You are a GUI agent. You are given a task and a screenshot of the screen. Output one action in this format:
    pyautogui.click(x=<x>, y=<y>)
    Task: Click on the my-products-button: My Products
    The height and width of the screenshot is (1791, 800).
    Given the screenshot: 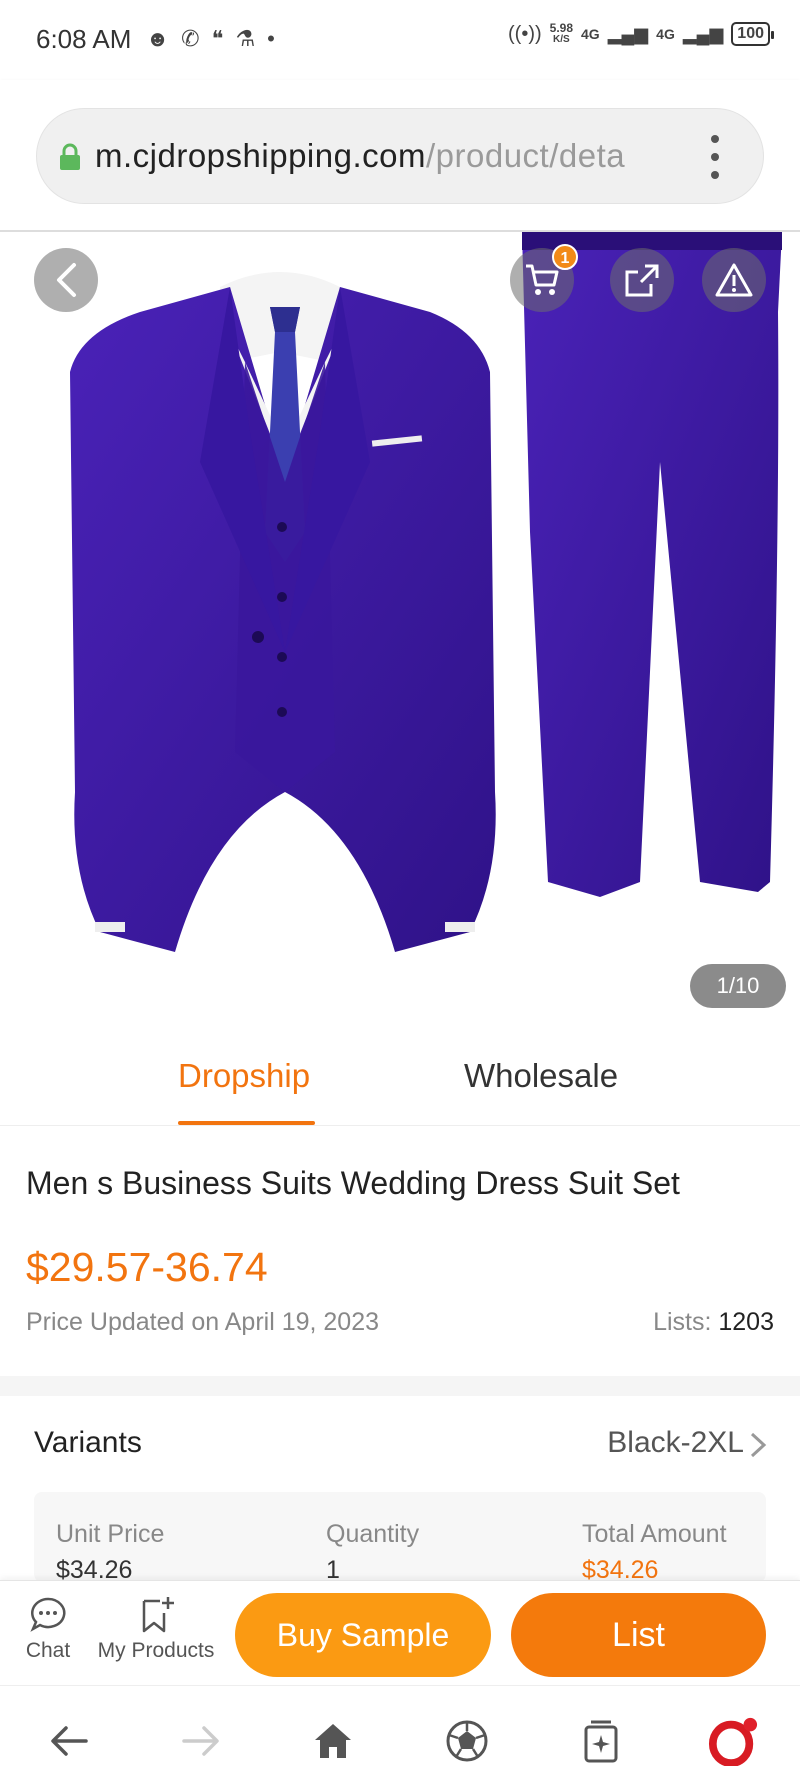 What is the action you would take?
    pyautogui.click(x=156, y=1629)
    